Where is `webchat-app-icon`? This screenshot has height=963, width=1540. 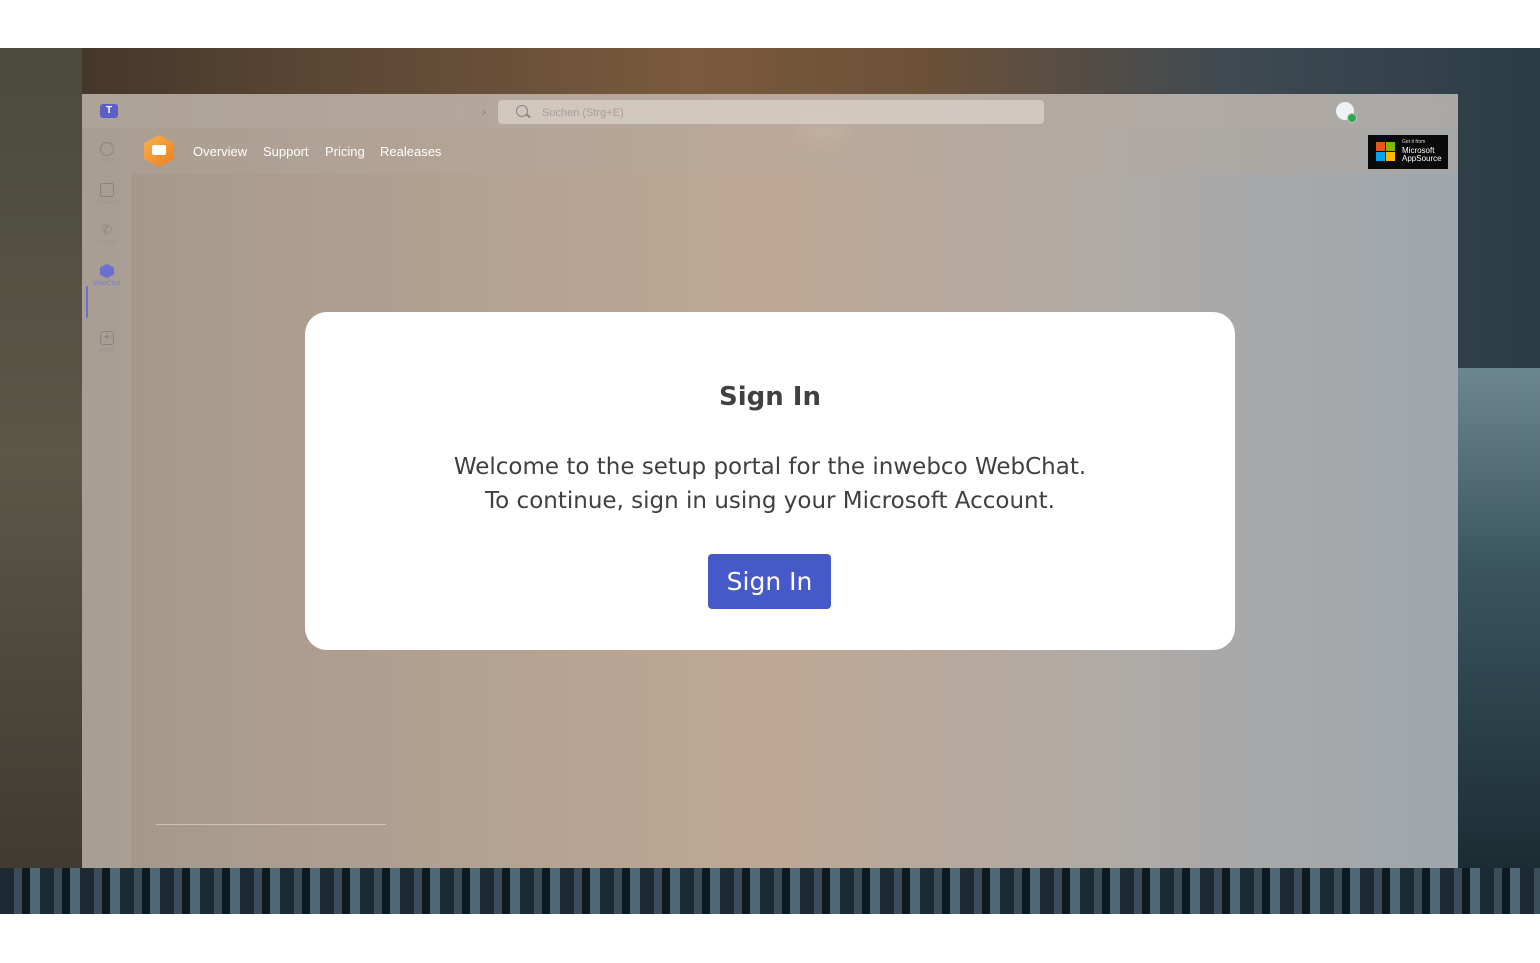 webchat-app-icon is located at coordinates (107, 271).